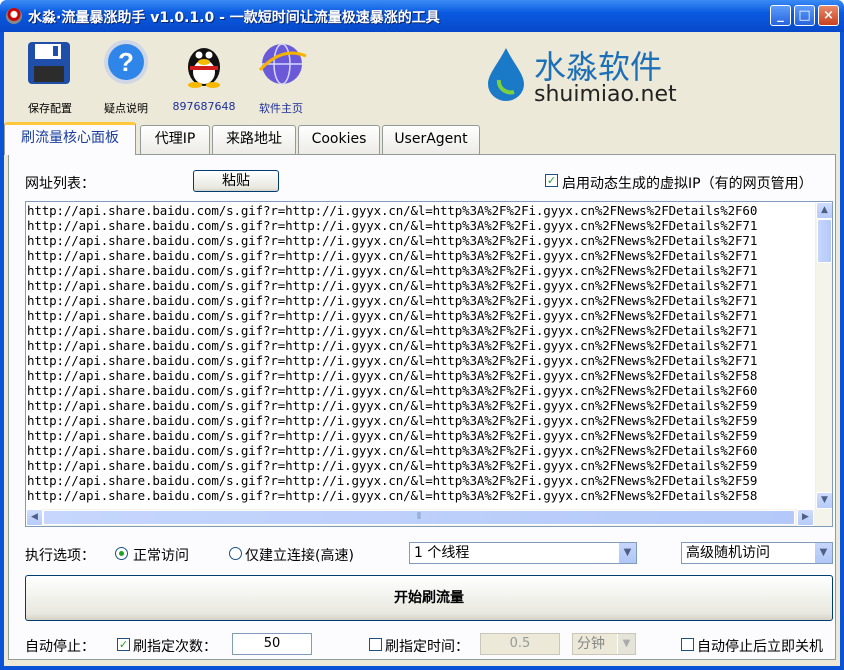 This screenshot has height=670, width=844. What do you see at coordinates (235, 553) in the screenshot?
I see `connect-only-radio` at bounding box center [235, 553].